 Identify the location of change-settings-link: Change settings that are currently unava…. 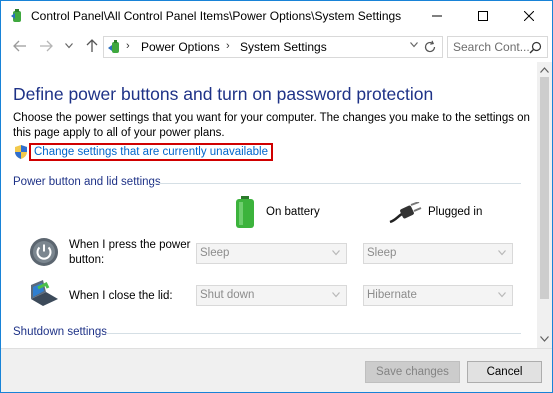
(151, 152).